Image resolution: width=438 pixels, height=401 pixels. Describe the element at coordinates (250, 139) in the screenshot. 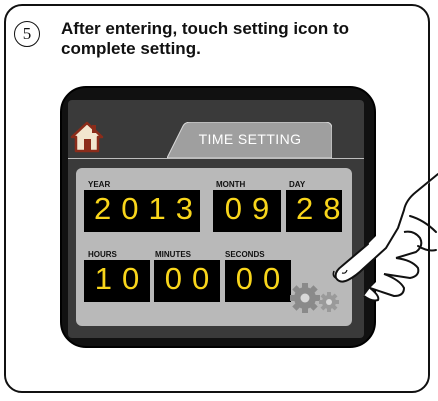

I see `tab-time-setting: TIME SETTING` at that location.